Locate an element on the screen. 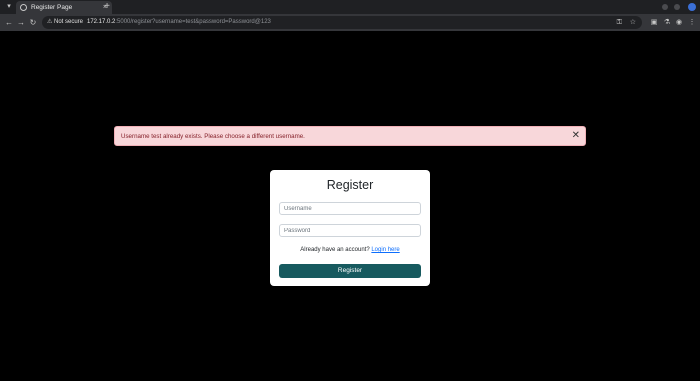 This screenshot has width=700, height=381. tab-title: Register Page is located at coordinates (52, 7).